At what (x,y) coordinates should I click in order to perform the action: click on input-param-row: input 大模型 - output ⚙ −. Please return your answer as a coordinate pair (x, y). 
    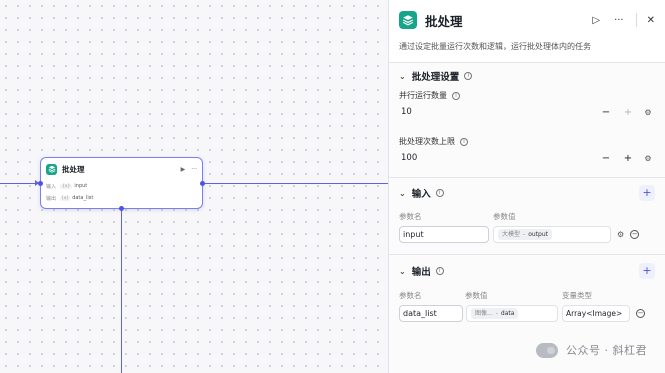
    Looking at the image, I should click on (527, 234).